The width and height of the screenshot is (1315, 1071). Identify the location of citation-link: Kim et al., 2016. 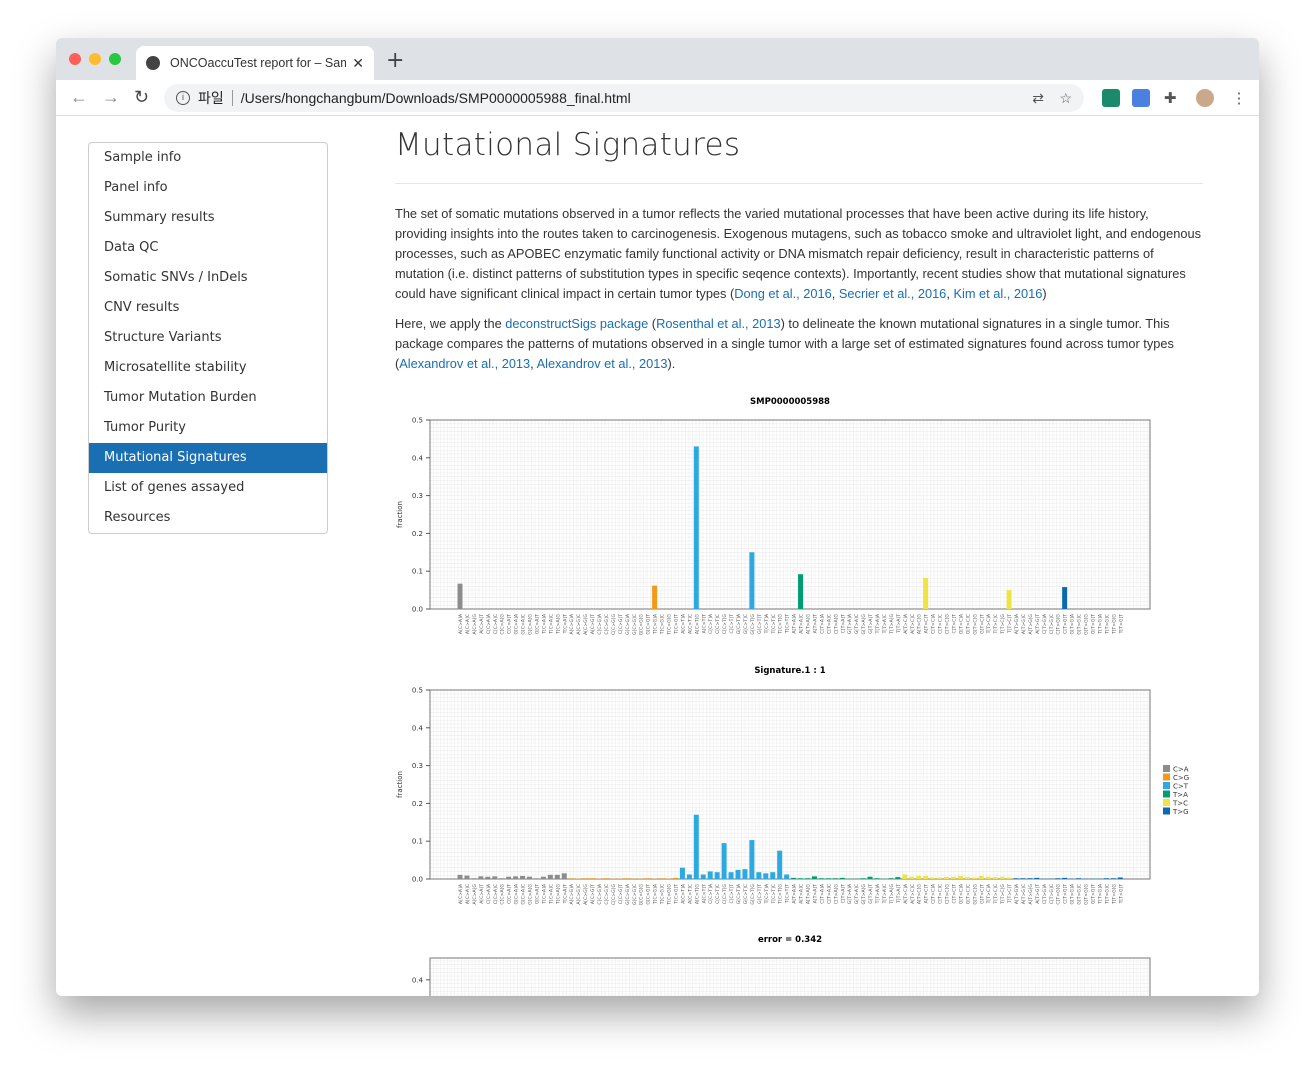
(997, 293).